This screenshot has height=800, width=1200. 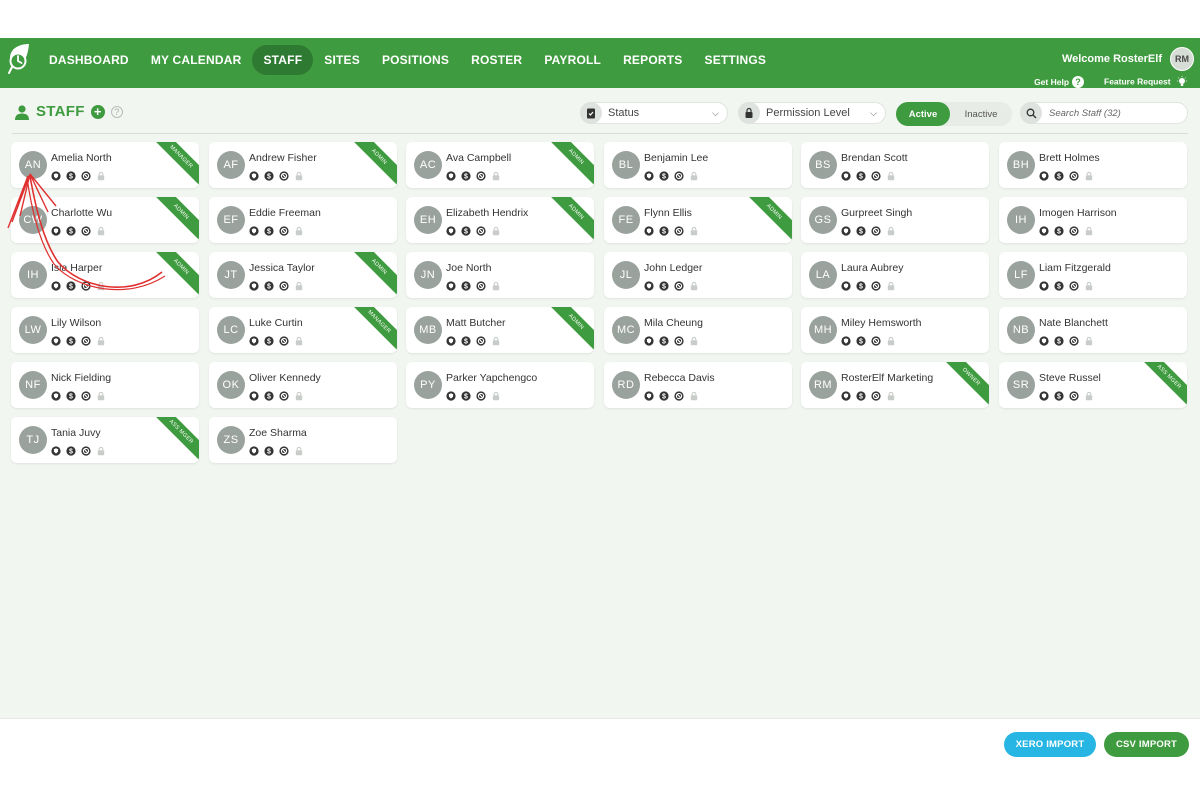 I want to click on staff-card: SR Steve Russel $ ASS MGER, so click(x=1093, y=385).